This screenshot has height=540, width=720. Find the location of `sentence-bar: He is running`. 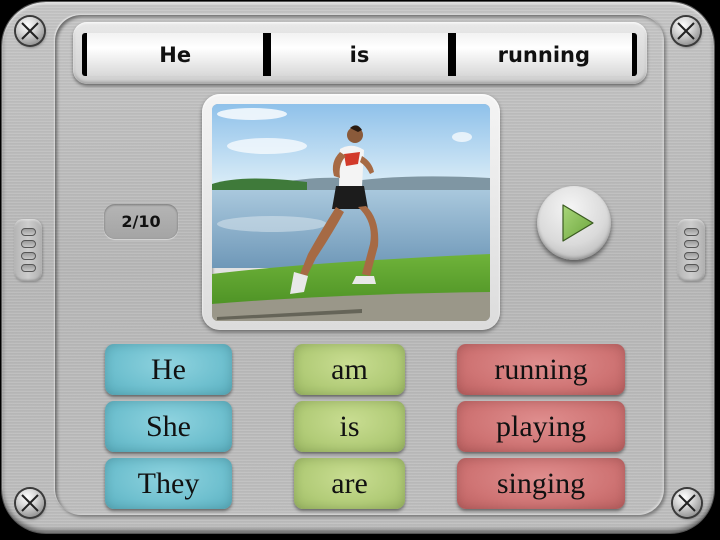

sentence-bar: He is running is located at coordinates (360, 53).